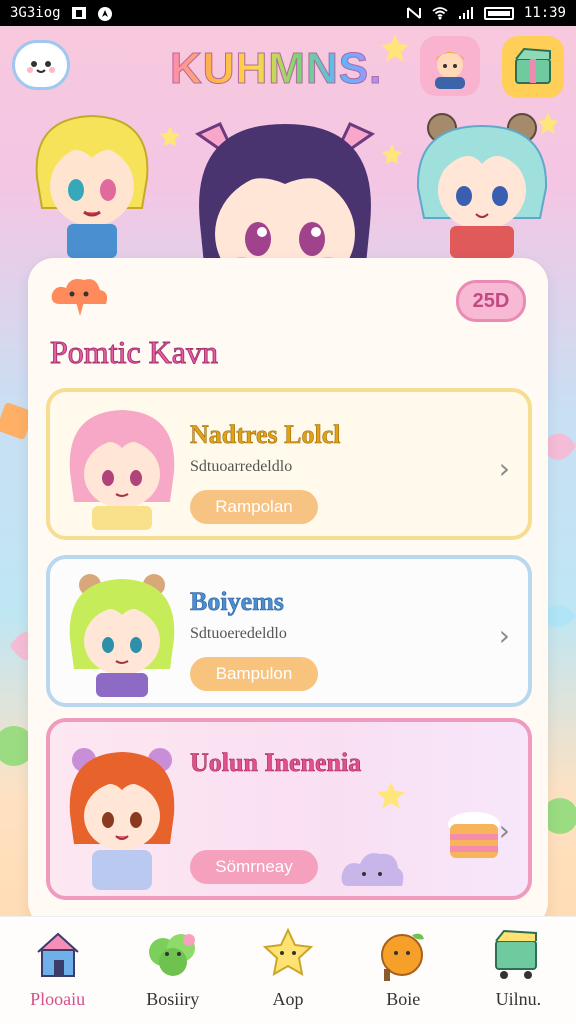  Describe the element at coordinates (254, 674) in the screenshot. I see `item-action-button: Bampulon` at that location.